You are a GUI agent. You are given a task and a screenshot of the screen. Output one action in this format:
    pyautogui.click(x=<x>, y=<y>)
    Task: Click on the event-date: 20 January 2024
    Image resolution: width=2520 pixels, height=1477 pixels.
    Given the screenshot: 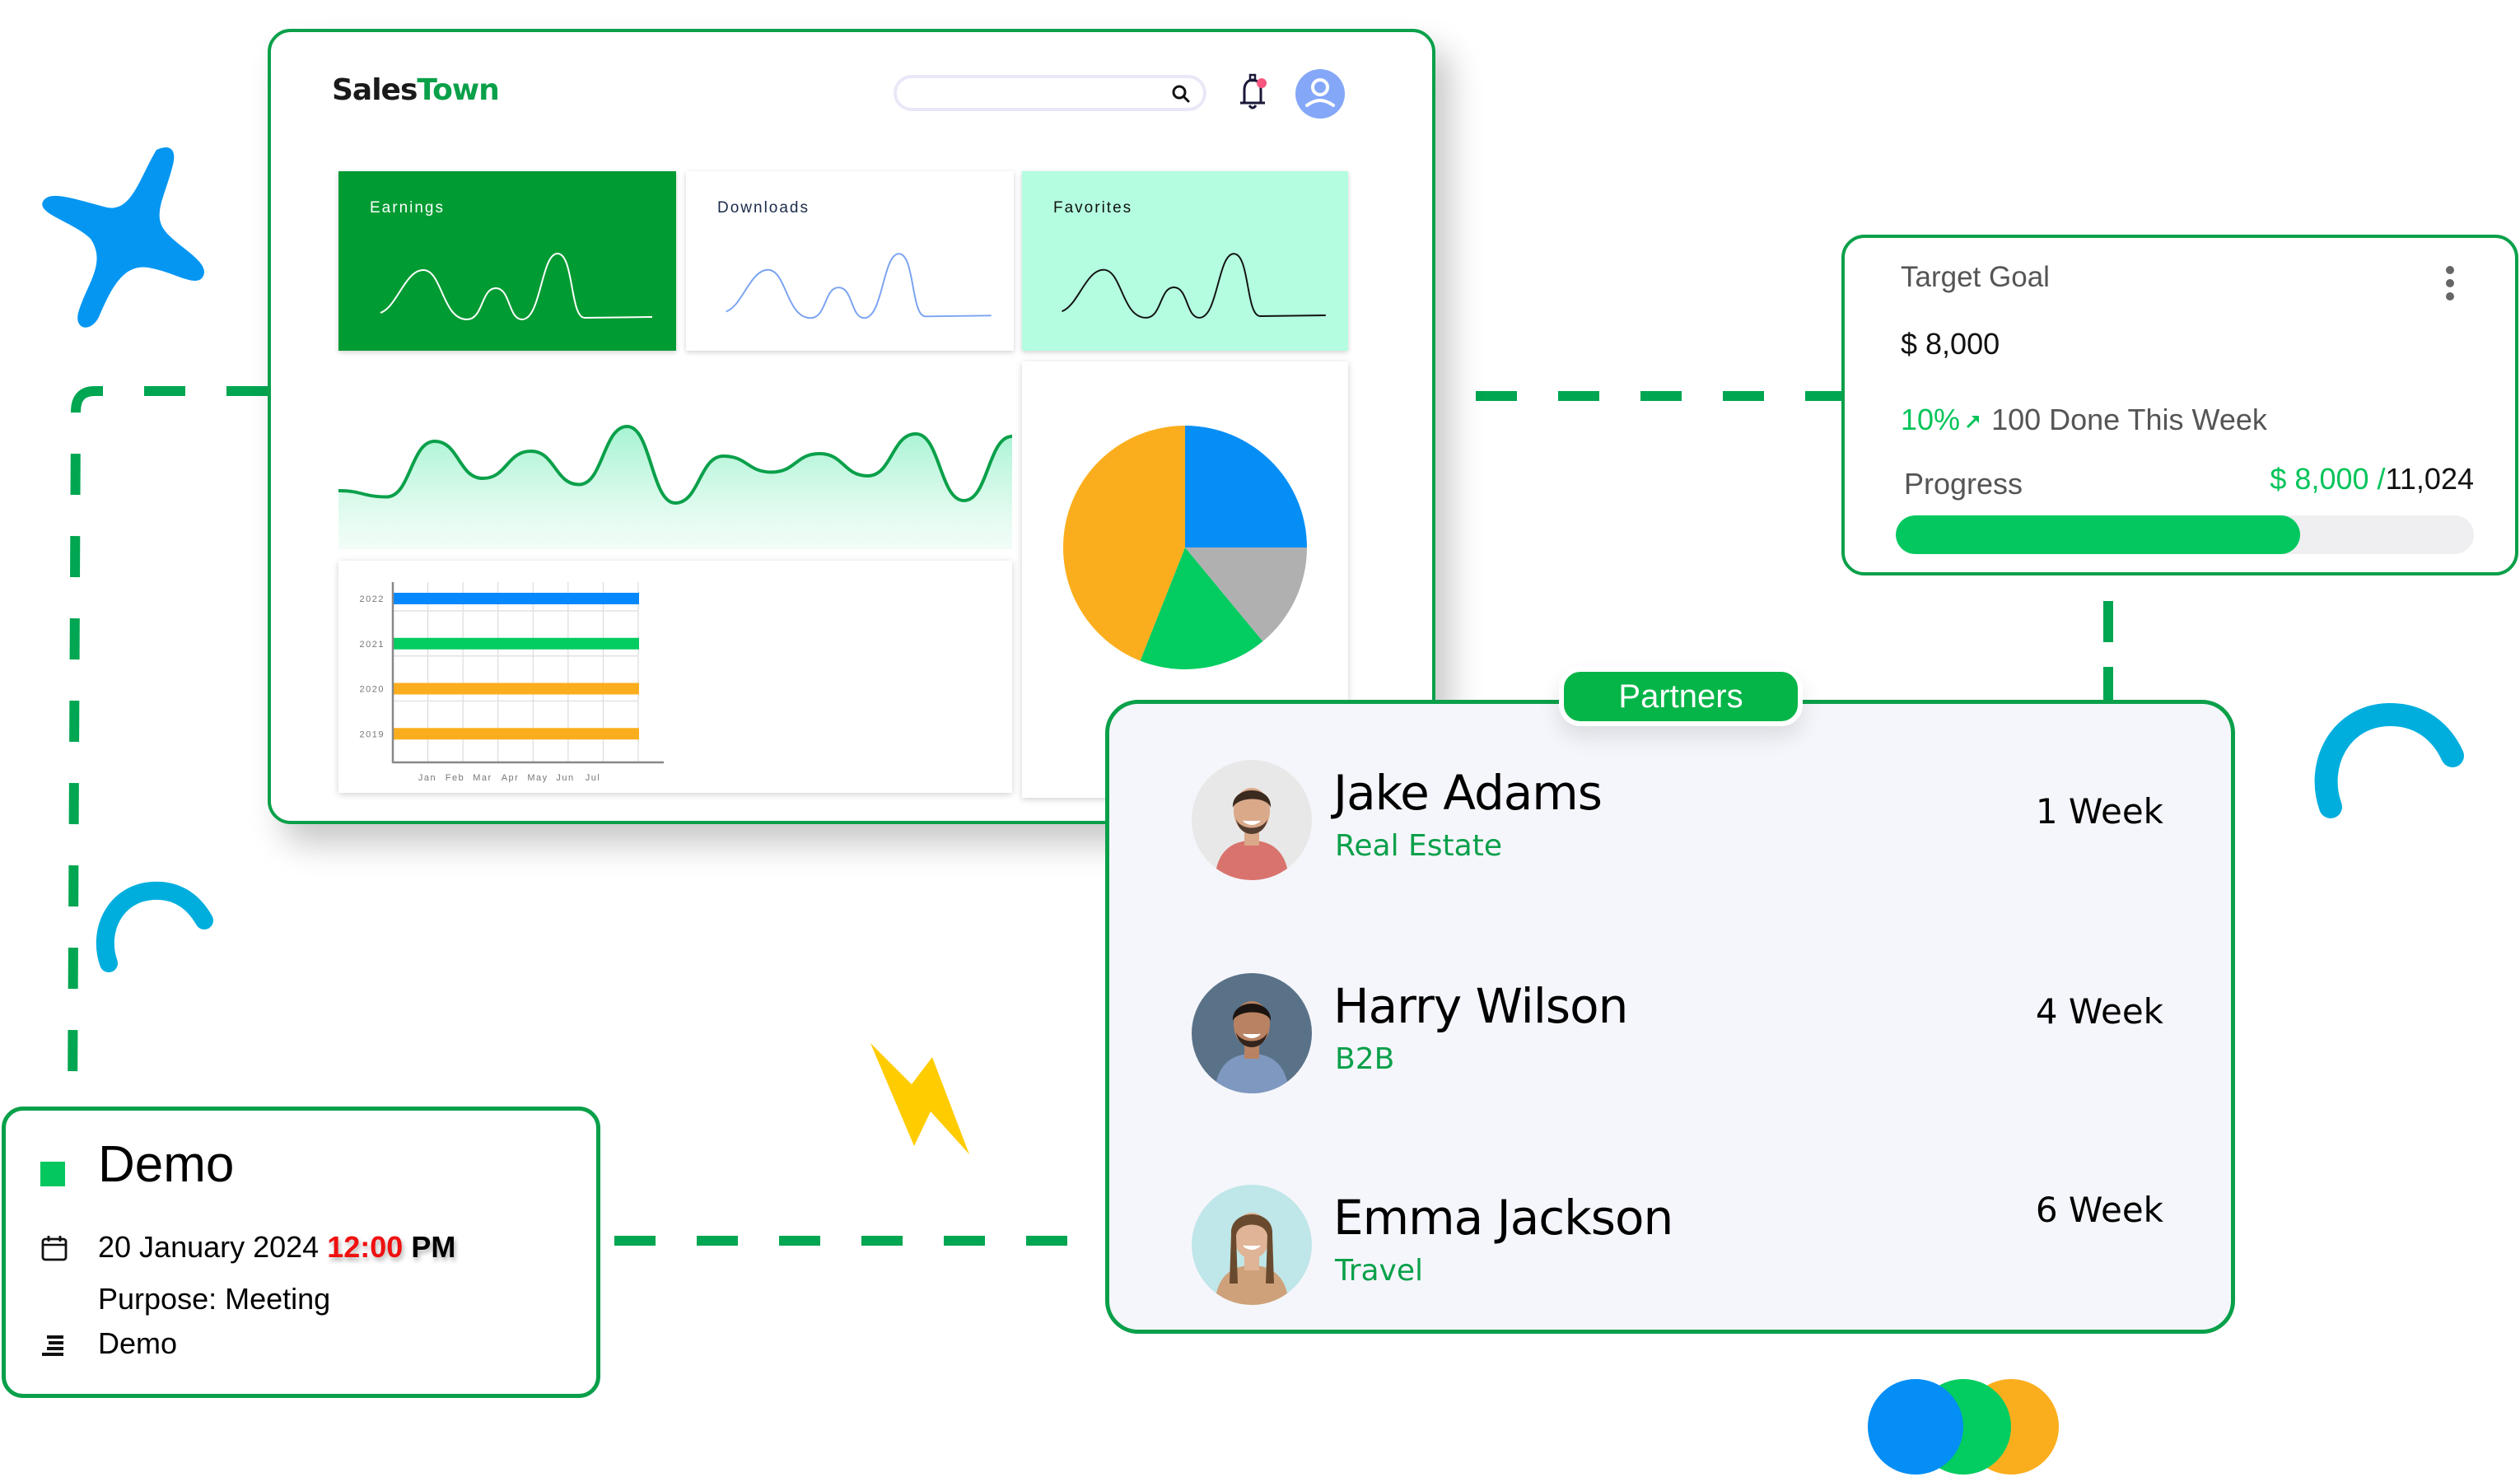 What is the action you would take?
    pyautogui.click(x=209, y=1247)
    